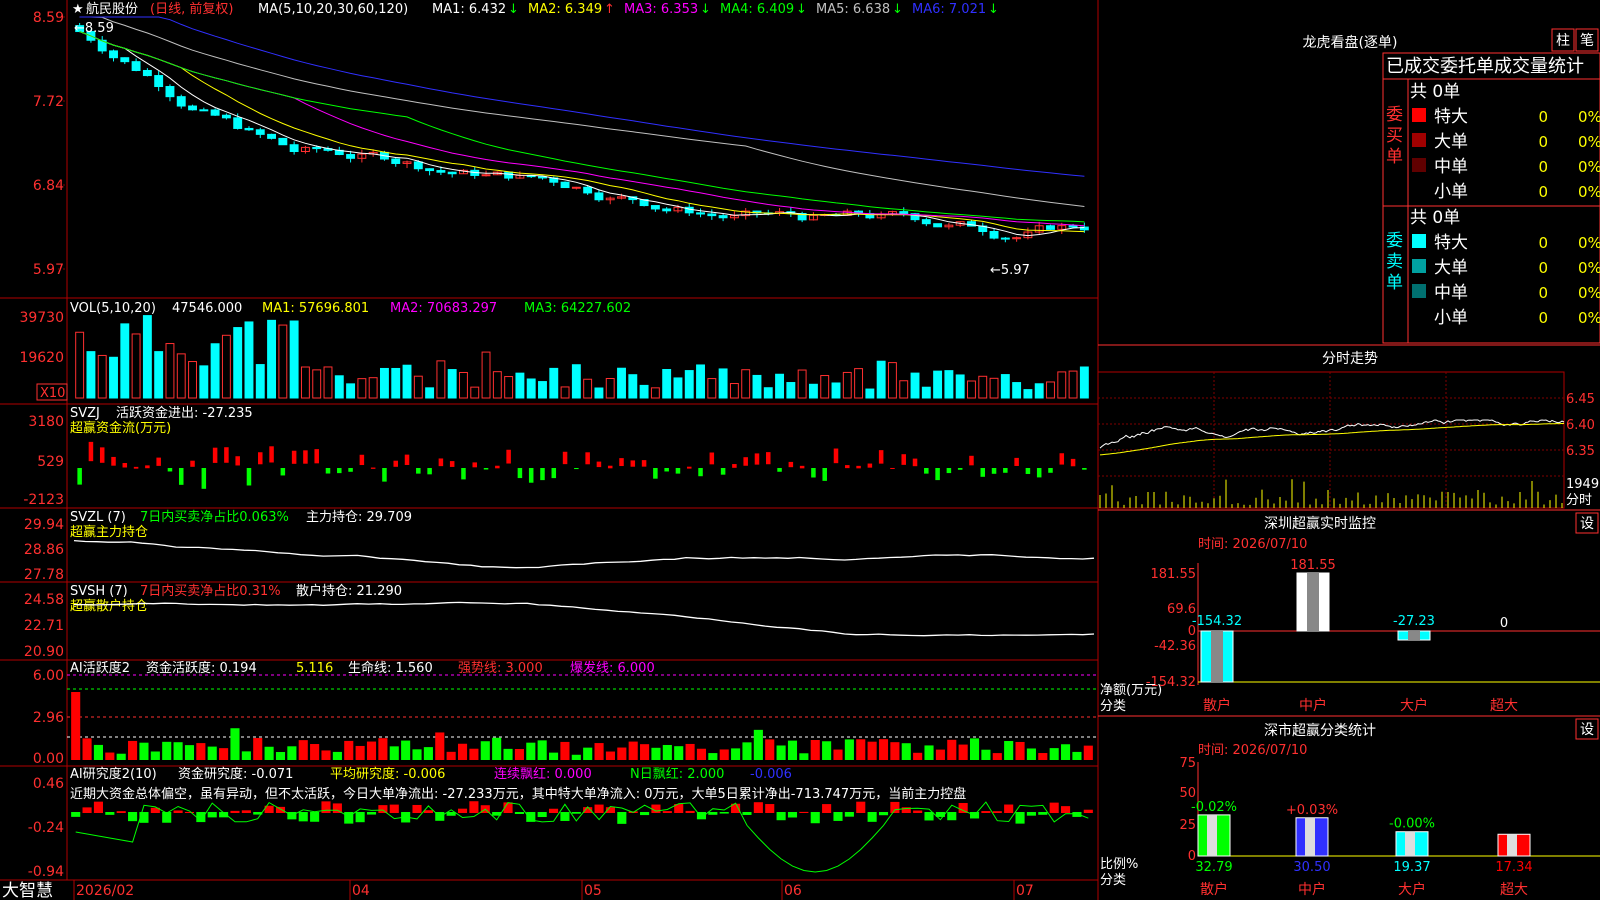 The image size is (1600, 900). What do you see at coordinates (112, 9) in the screenshot?
I see `stock-name: 航民股份` at bounding box center [112, 9].